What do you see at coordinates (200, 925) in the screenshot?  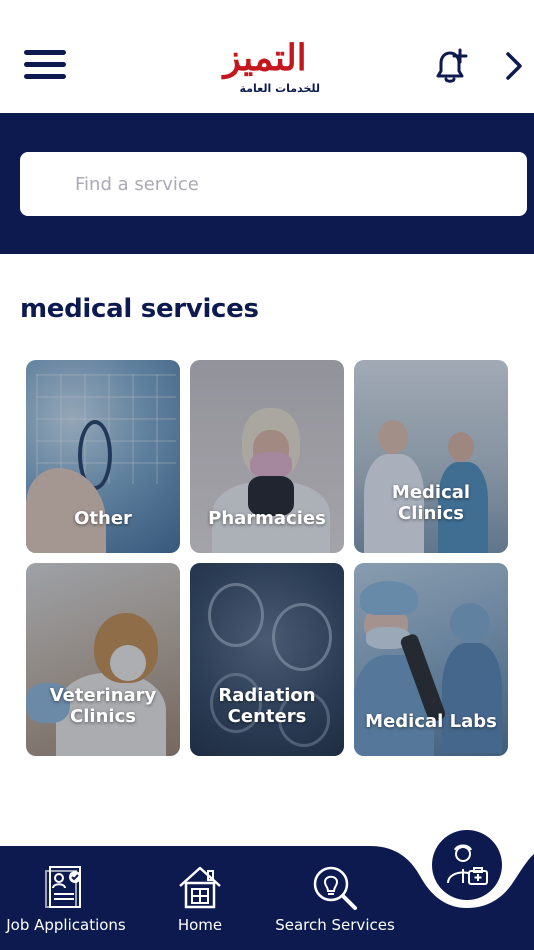 I see `nav-label: Home` at bounding box center [200, 925].